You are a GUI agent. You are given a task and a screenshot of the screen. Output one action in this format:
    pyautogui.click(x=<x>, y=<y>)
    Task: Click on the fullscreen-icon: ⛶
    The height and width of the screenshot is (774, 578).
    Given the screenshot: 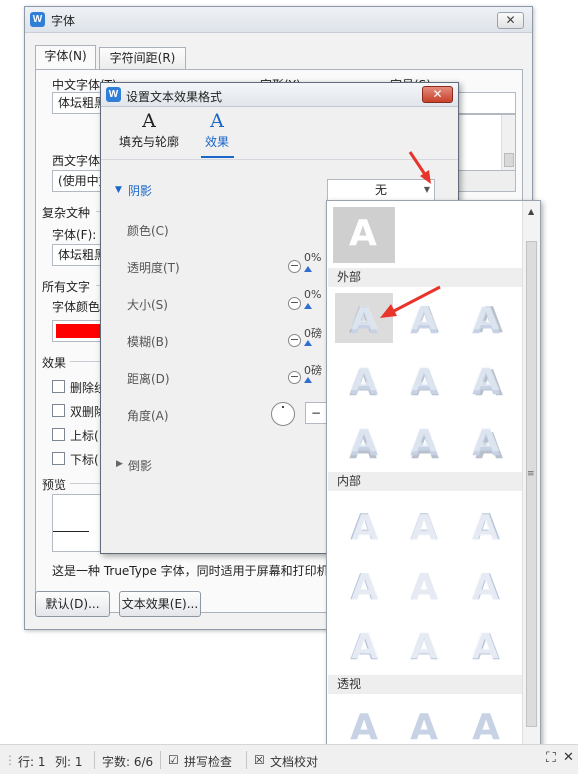 What is the action you would take?
    pyautogui.click(x=551, y=758)
    